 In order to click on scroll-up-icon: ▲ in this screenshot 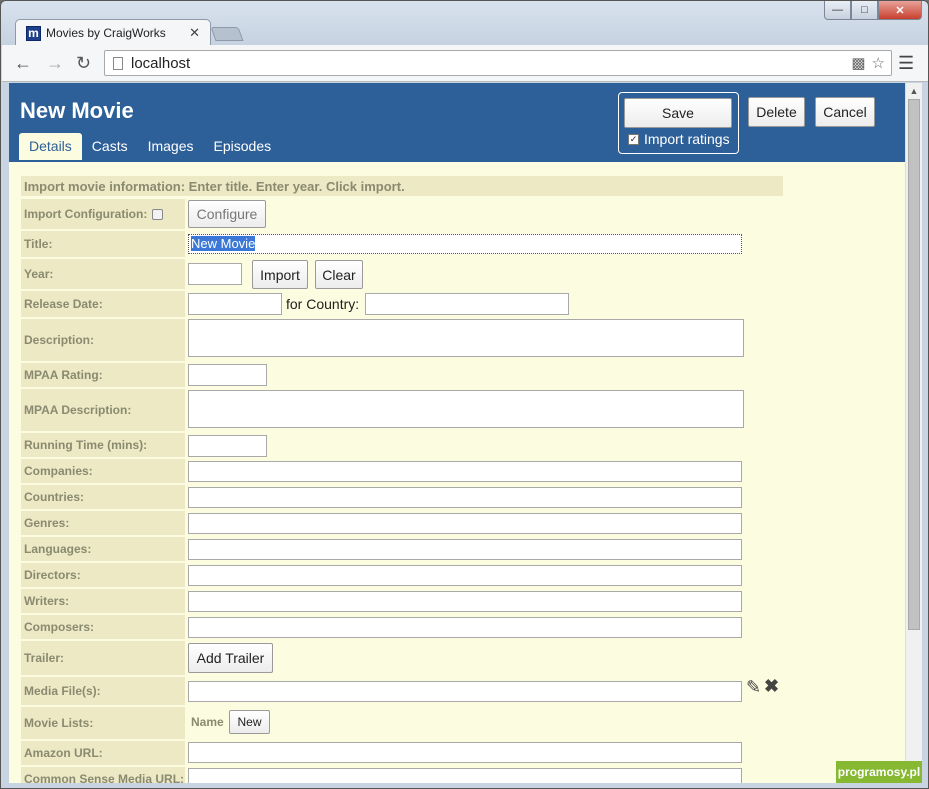, I will do `click(914, 91)`.